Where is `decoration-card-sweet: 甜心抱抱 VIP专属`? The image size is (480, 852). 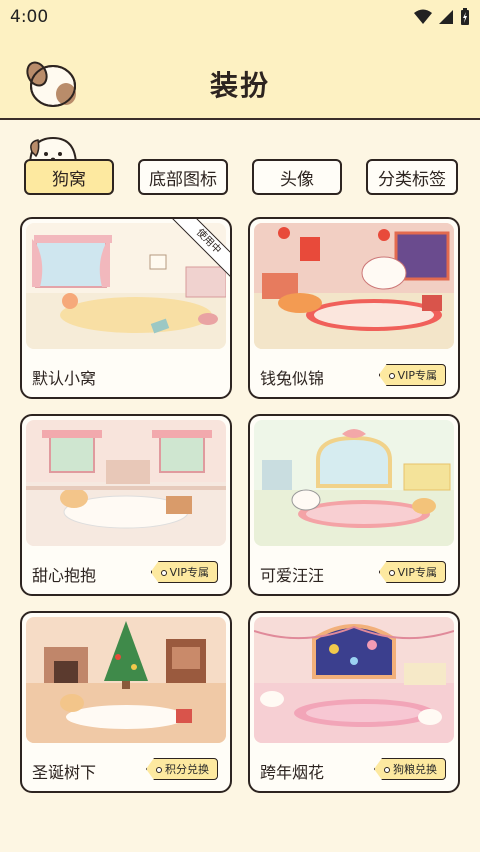
decoration-card-sweet: 甜心抱抱 VIP专属 is located at coordinates (126, 505).